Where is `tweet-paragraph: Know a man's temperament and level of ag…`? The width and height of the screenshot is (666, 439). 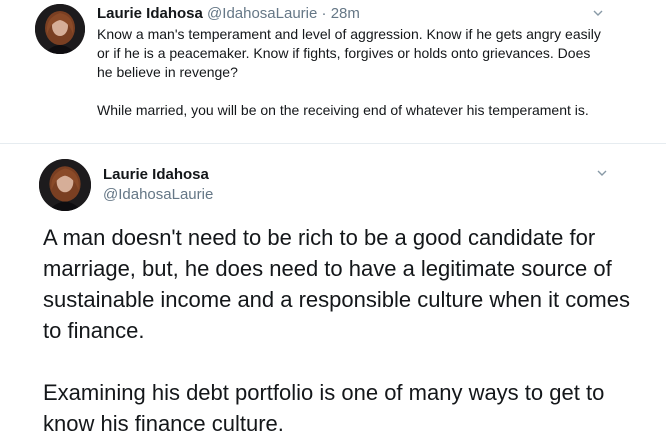
tweet-paragraph: Know a man's temperament and level of ag… is located at coordinates (349, 53).